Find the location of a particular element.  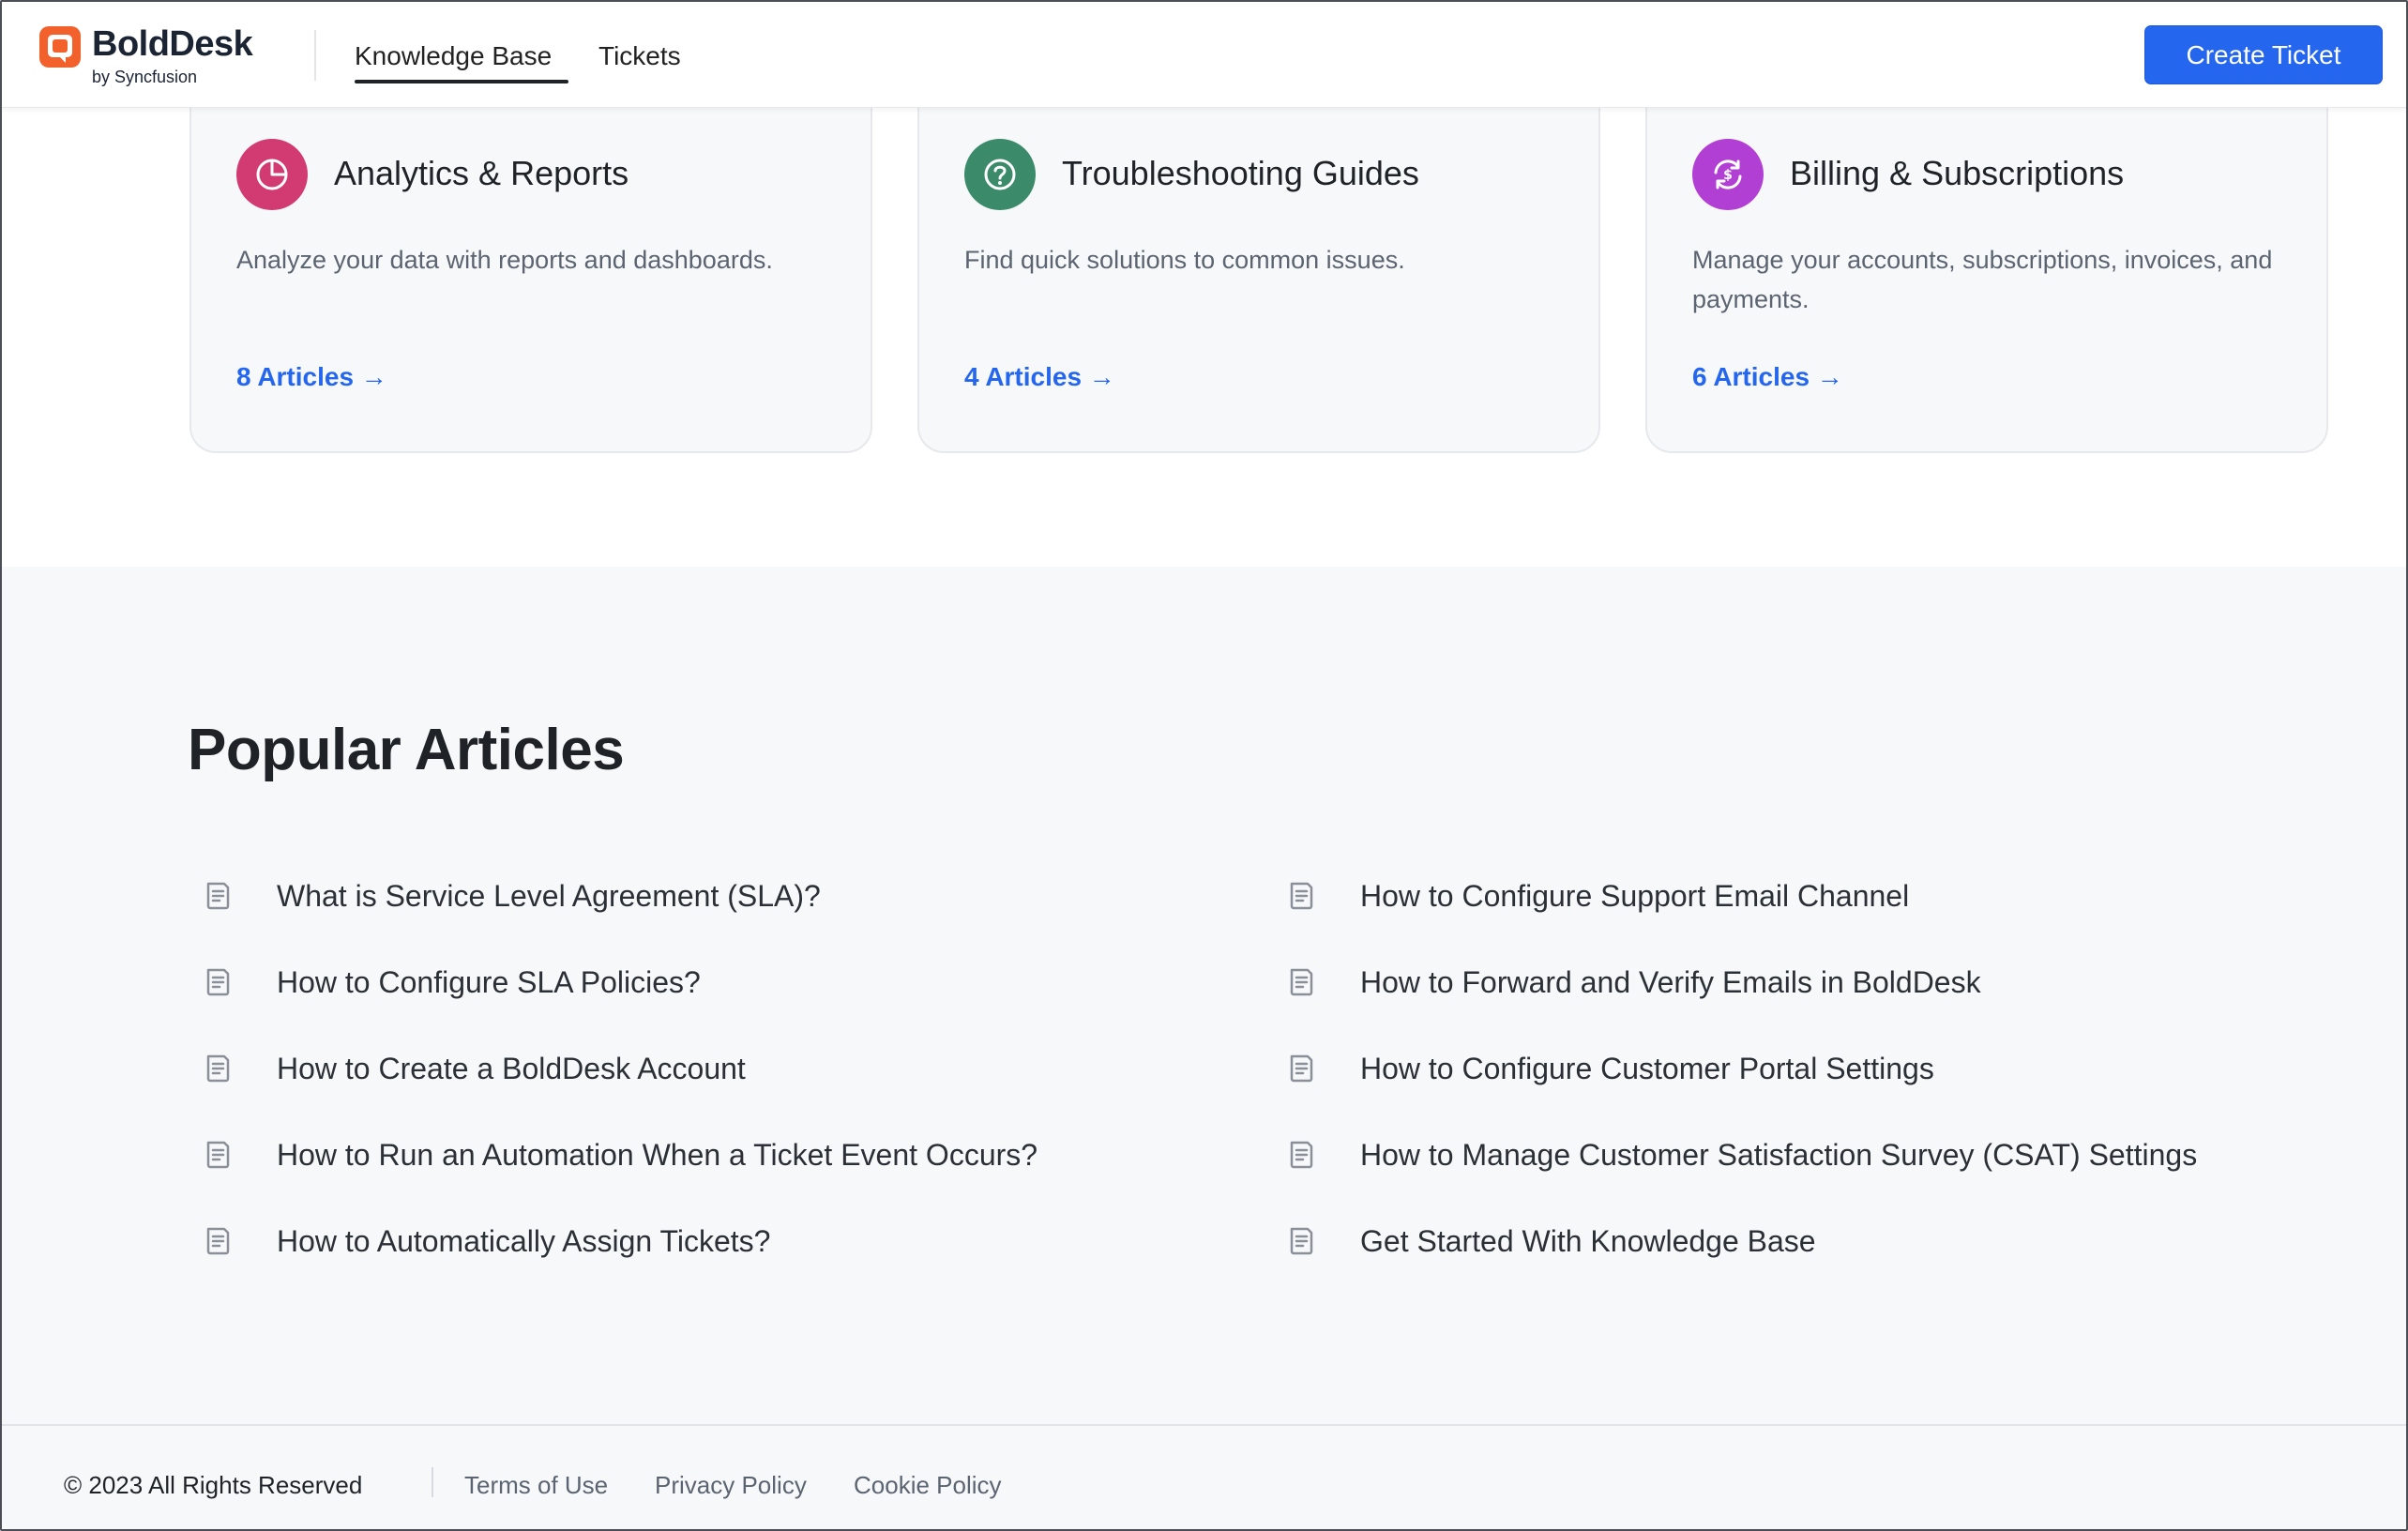

article-title: How to Configure SLA Policies? is located at coordinates (489, 981).